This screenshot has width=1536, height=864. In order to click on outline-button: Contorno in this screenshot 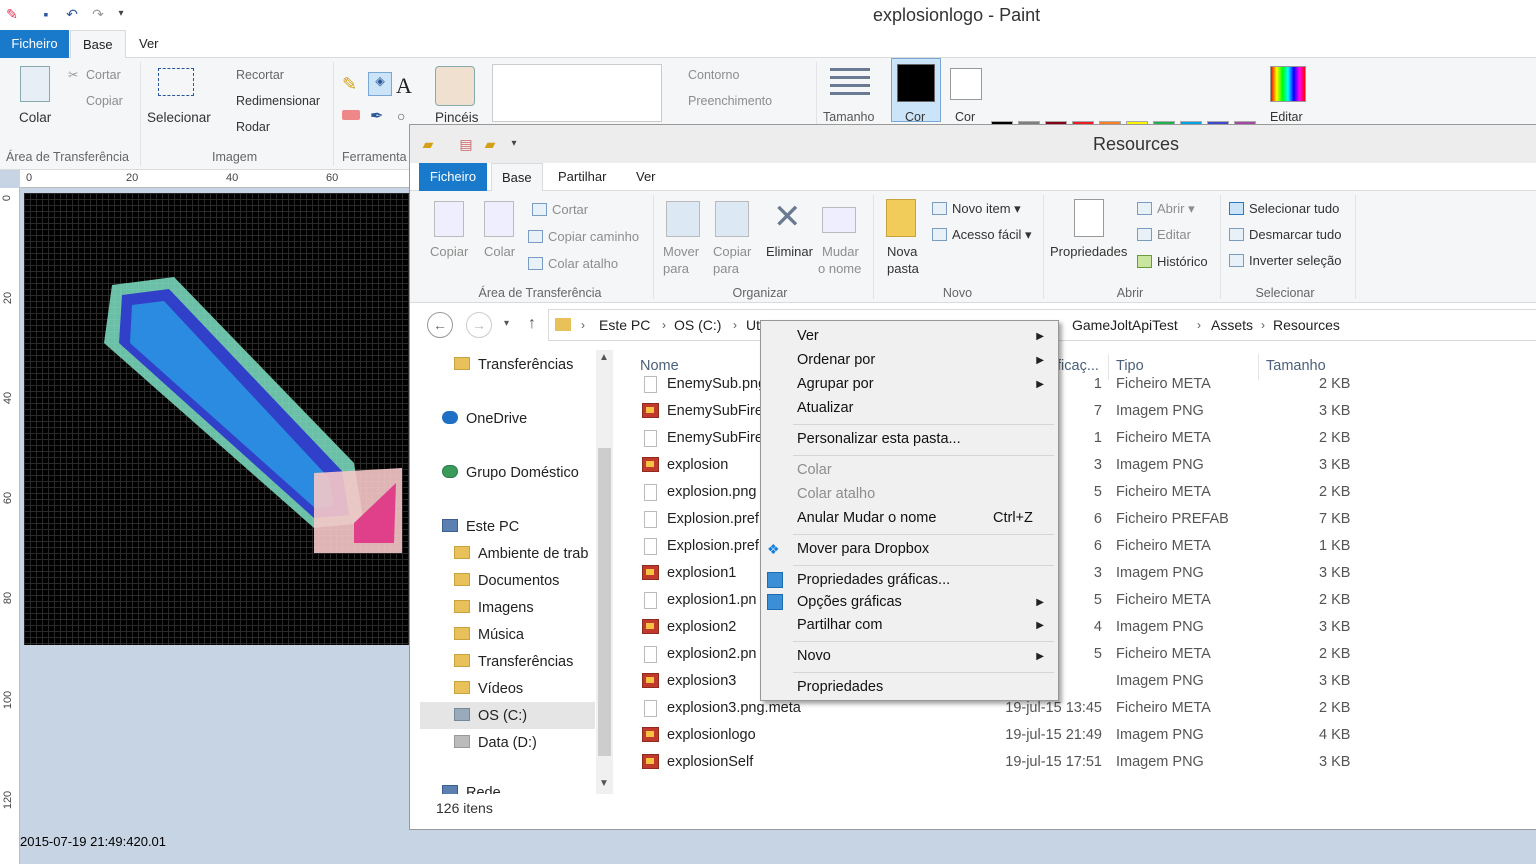, I will do `click(713, 75)`.